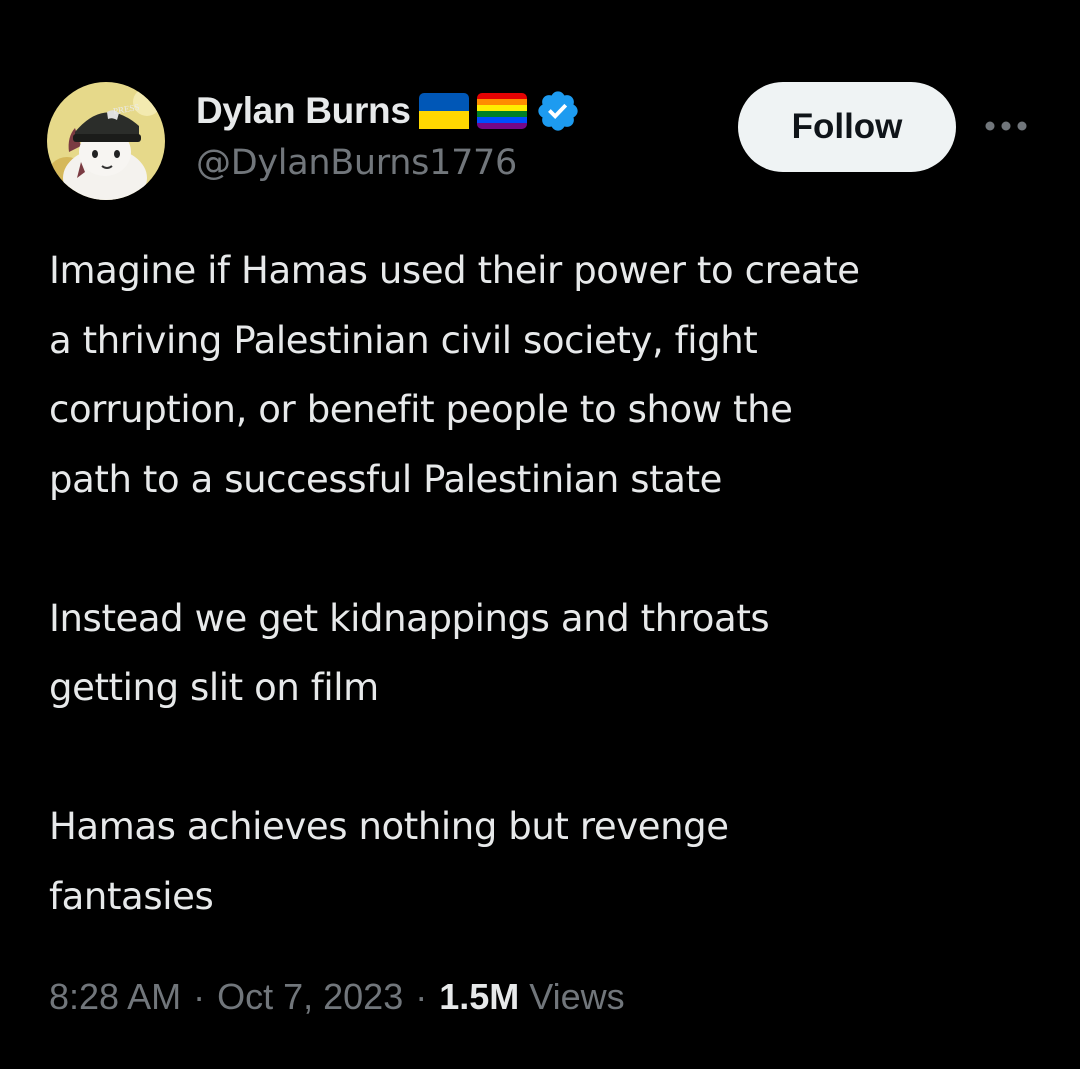  What do you see at coordinates (847, 127) in the screenshot?
I see `follow-button: Follow` at bounding box center [847, 127].